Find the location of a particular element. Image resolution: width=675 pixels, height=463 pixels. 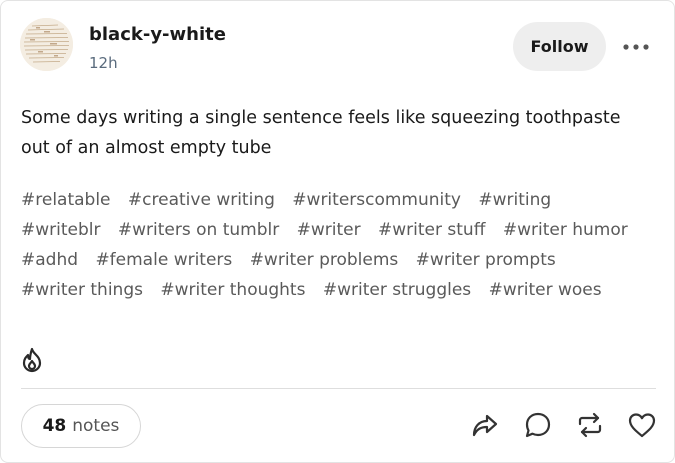

tag-link: #writer struggles is located at coordinates (397, 290).